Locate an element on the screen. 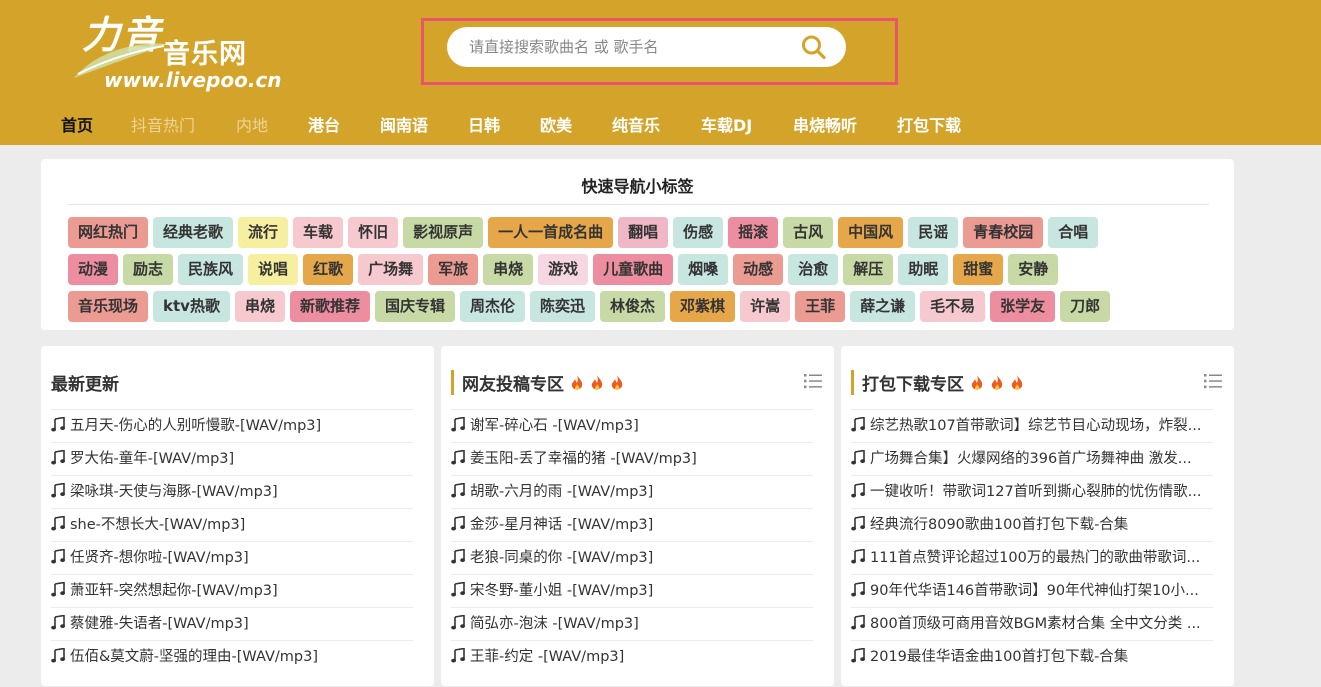  quick-tag: 广场舞 is located at coordinates (391, 269).